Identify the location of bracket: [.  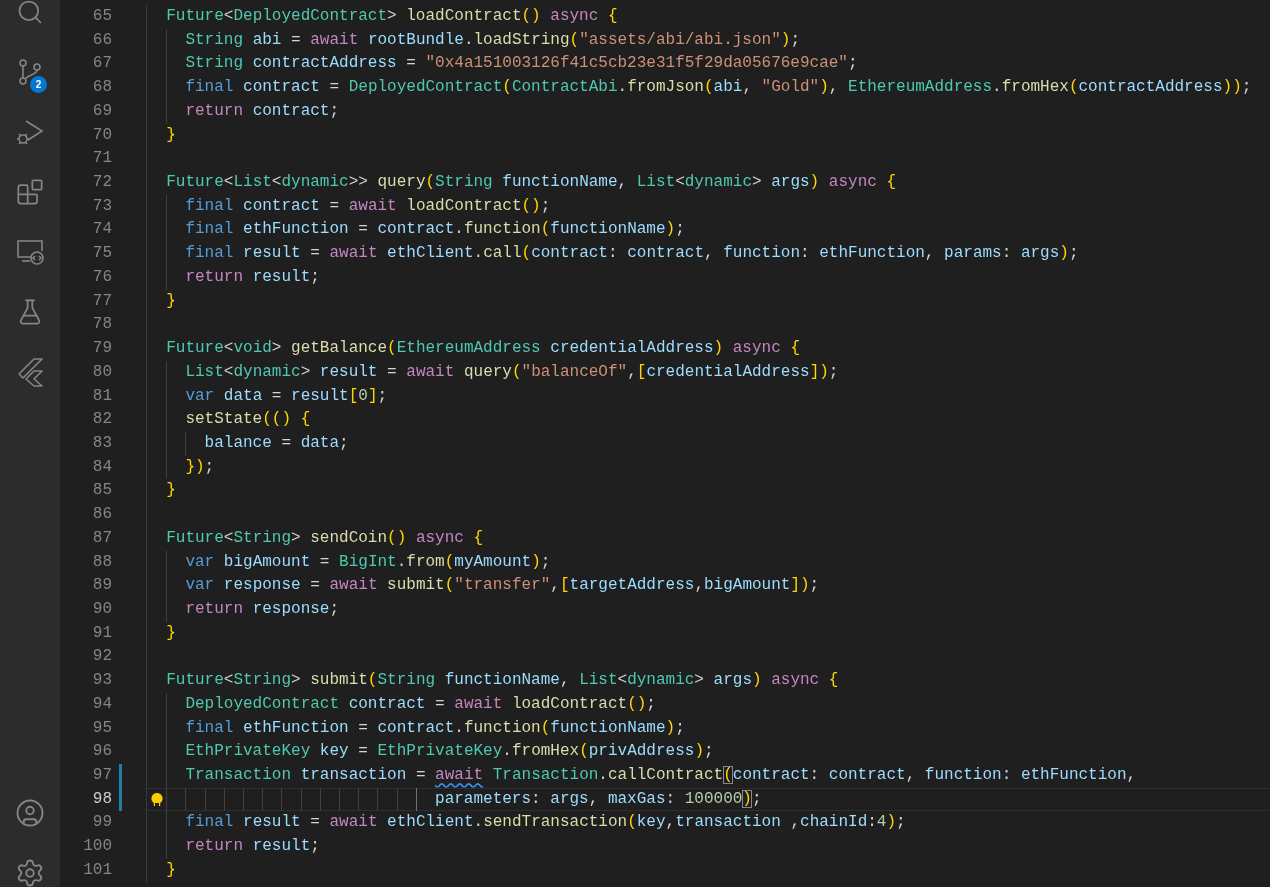
(641, 371).